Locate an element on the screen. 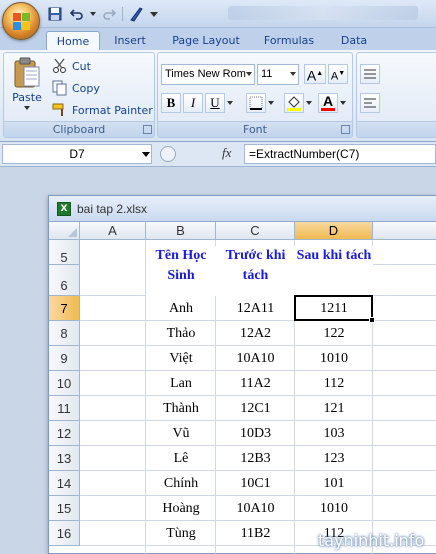  row-header-5: 5 is located at coordinates (64, 252).